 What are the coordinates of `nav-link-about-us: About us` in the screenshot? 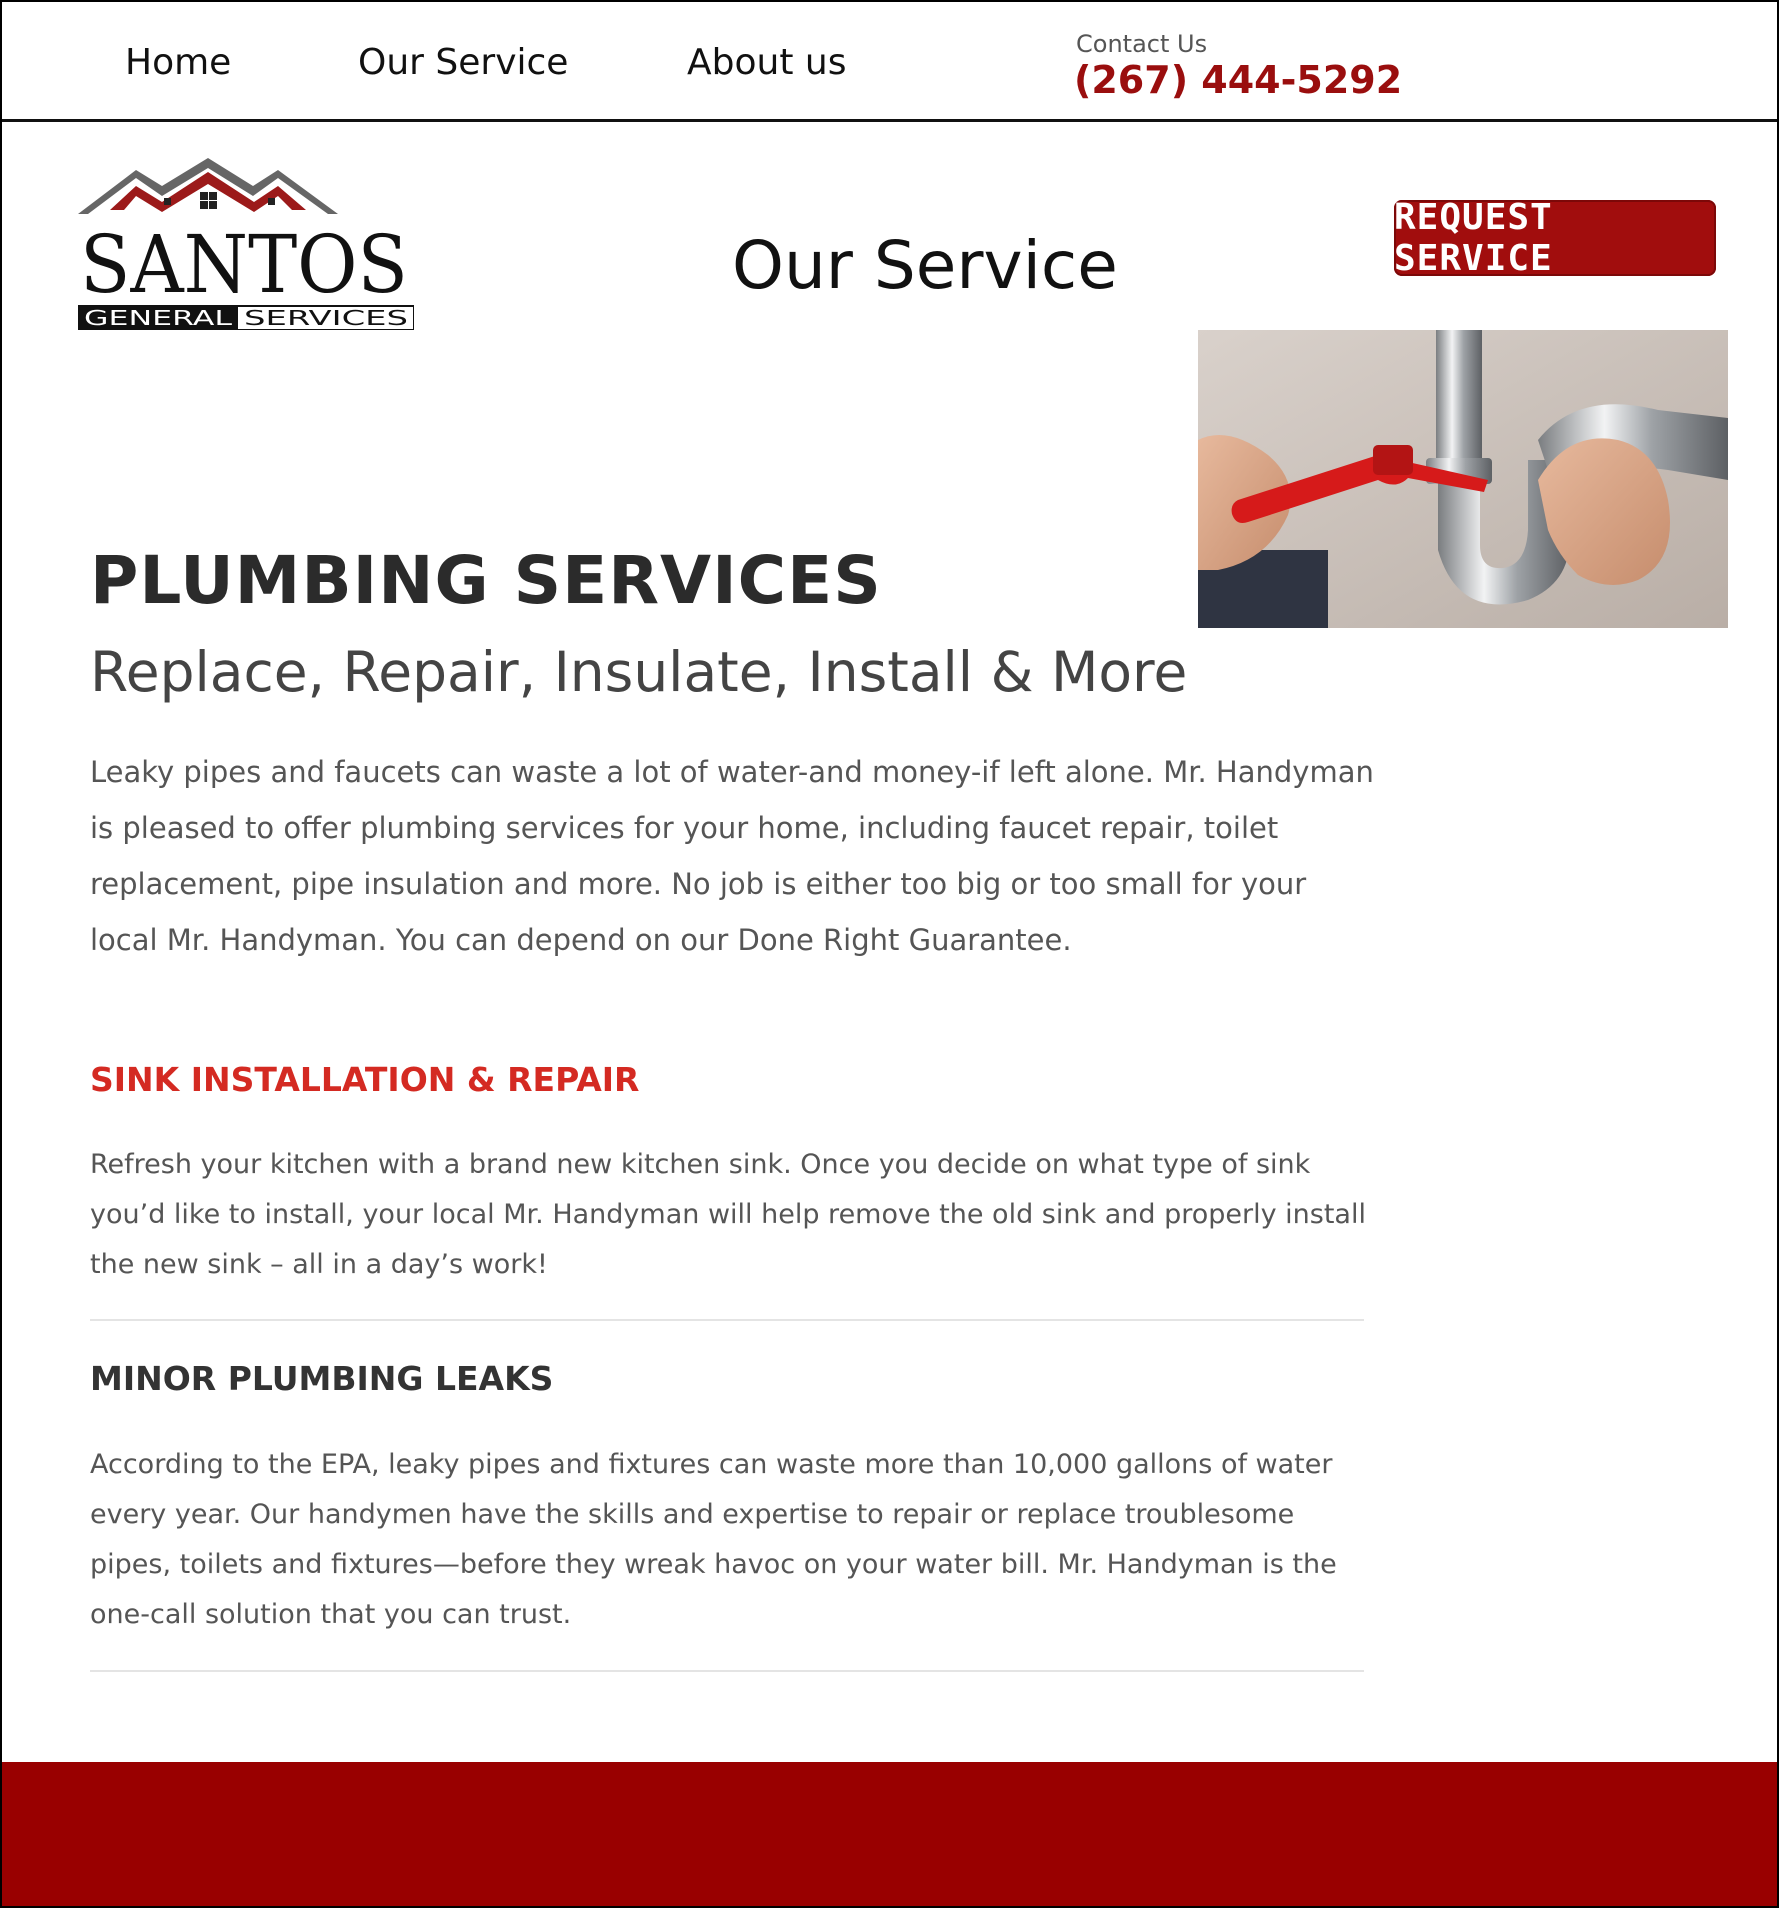 It's located at (766, 62).